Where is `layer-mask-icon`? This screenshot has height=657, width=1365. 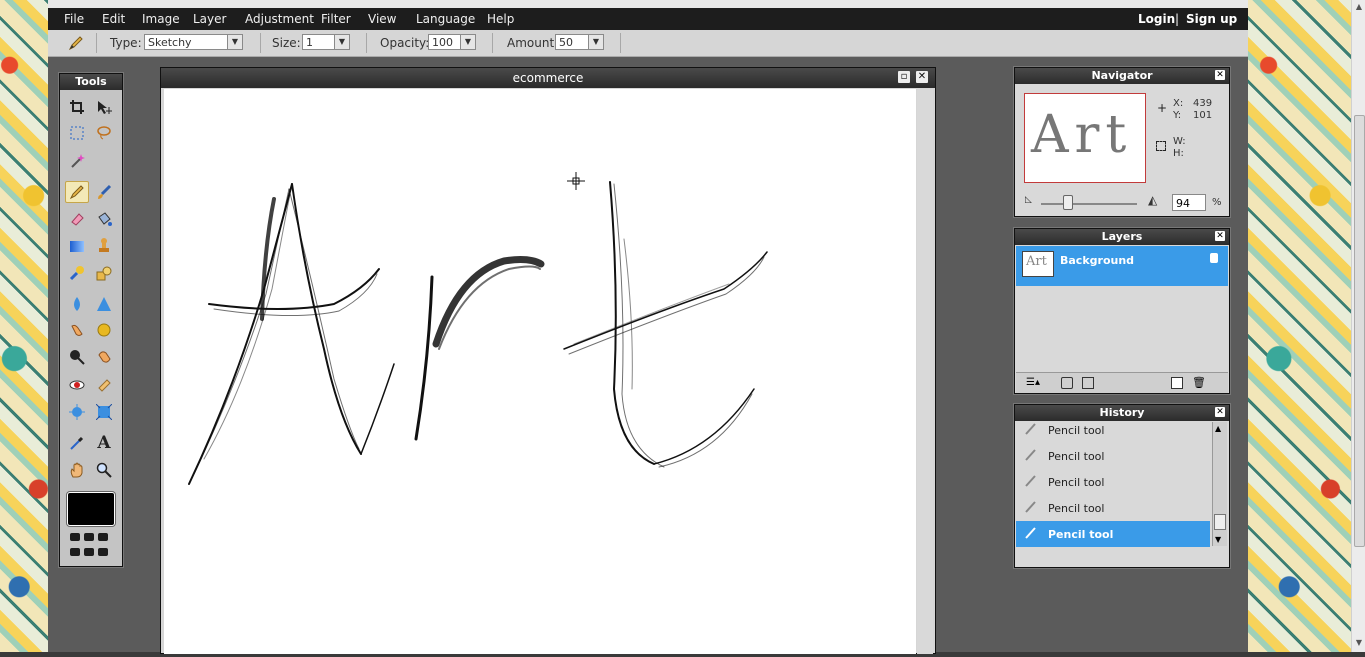 layer-mask-icon is located at coordinates (1067, 383).